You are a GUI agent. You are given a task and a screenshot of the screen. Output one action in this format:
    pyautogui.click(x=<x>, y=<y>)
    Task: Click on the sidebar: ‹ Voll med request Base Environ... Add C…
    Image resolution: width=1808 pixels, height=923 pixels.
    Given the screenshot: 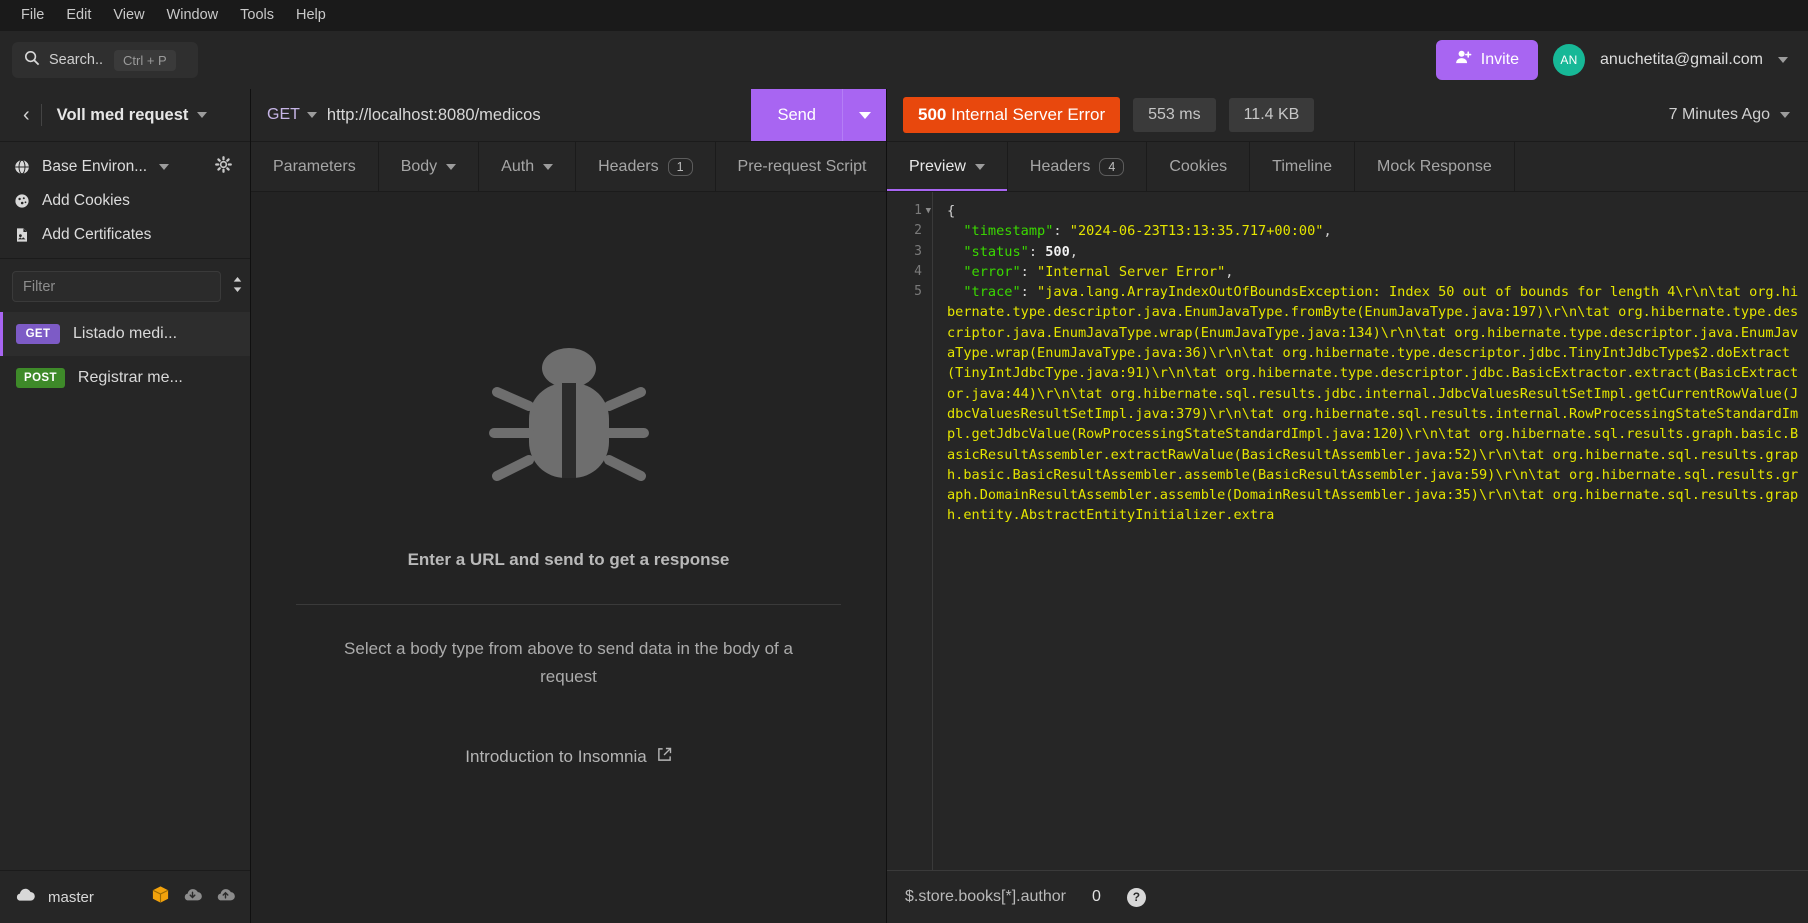 What is the action you would take?
    pyautogui.click(x=135, y=506)
    